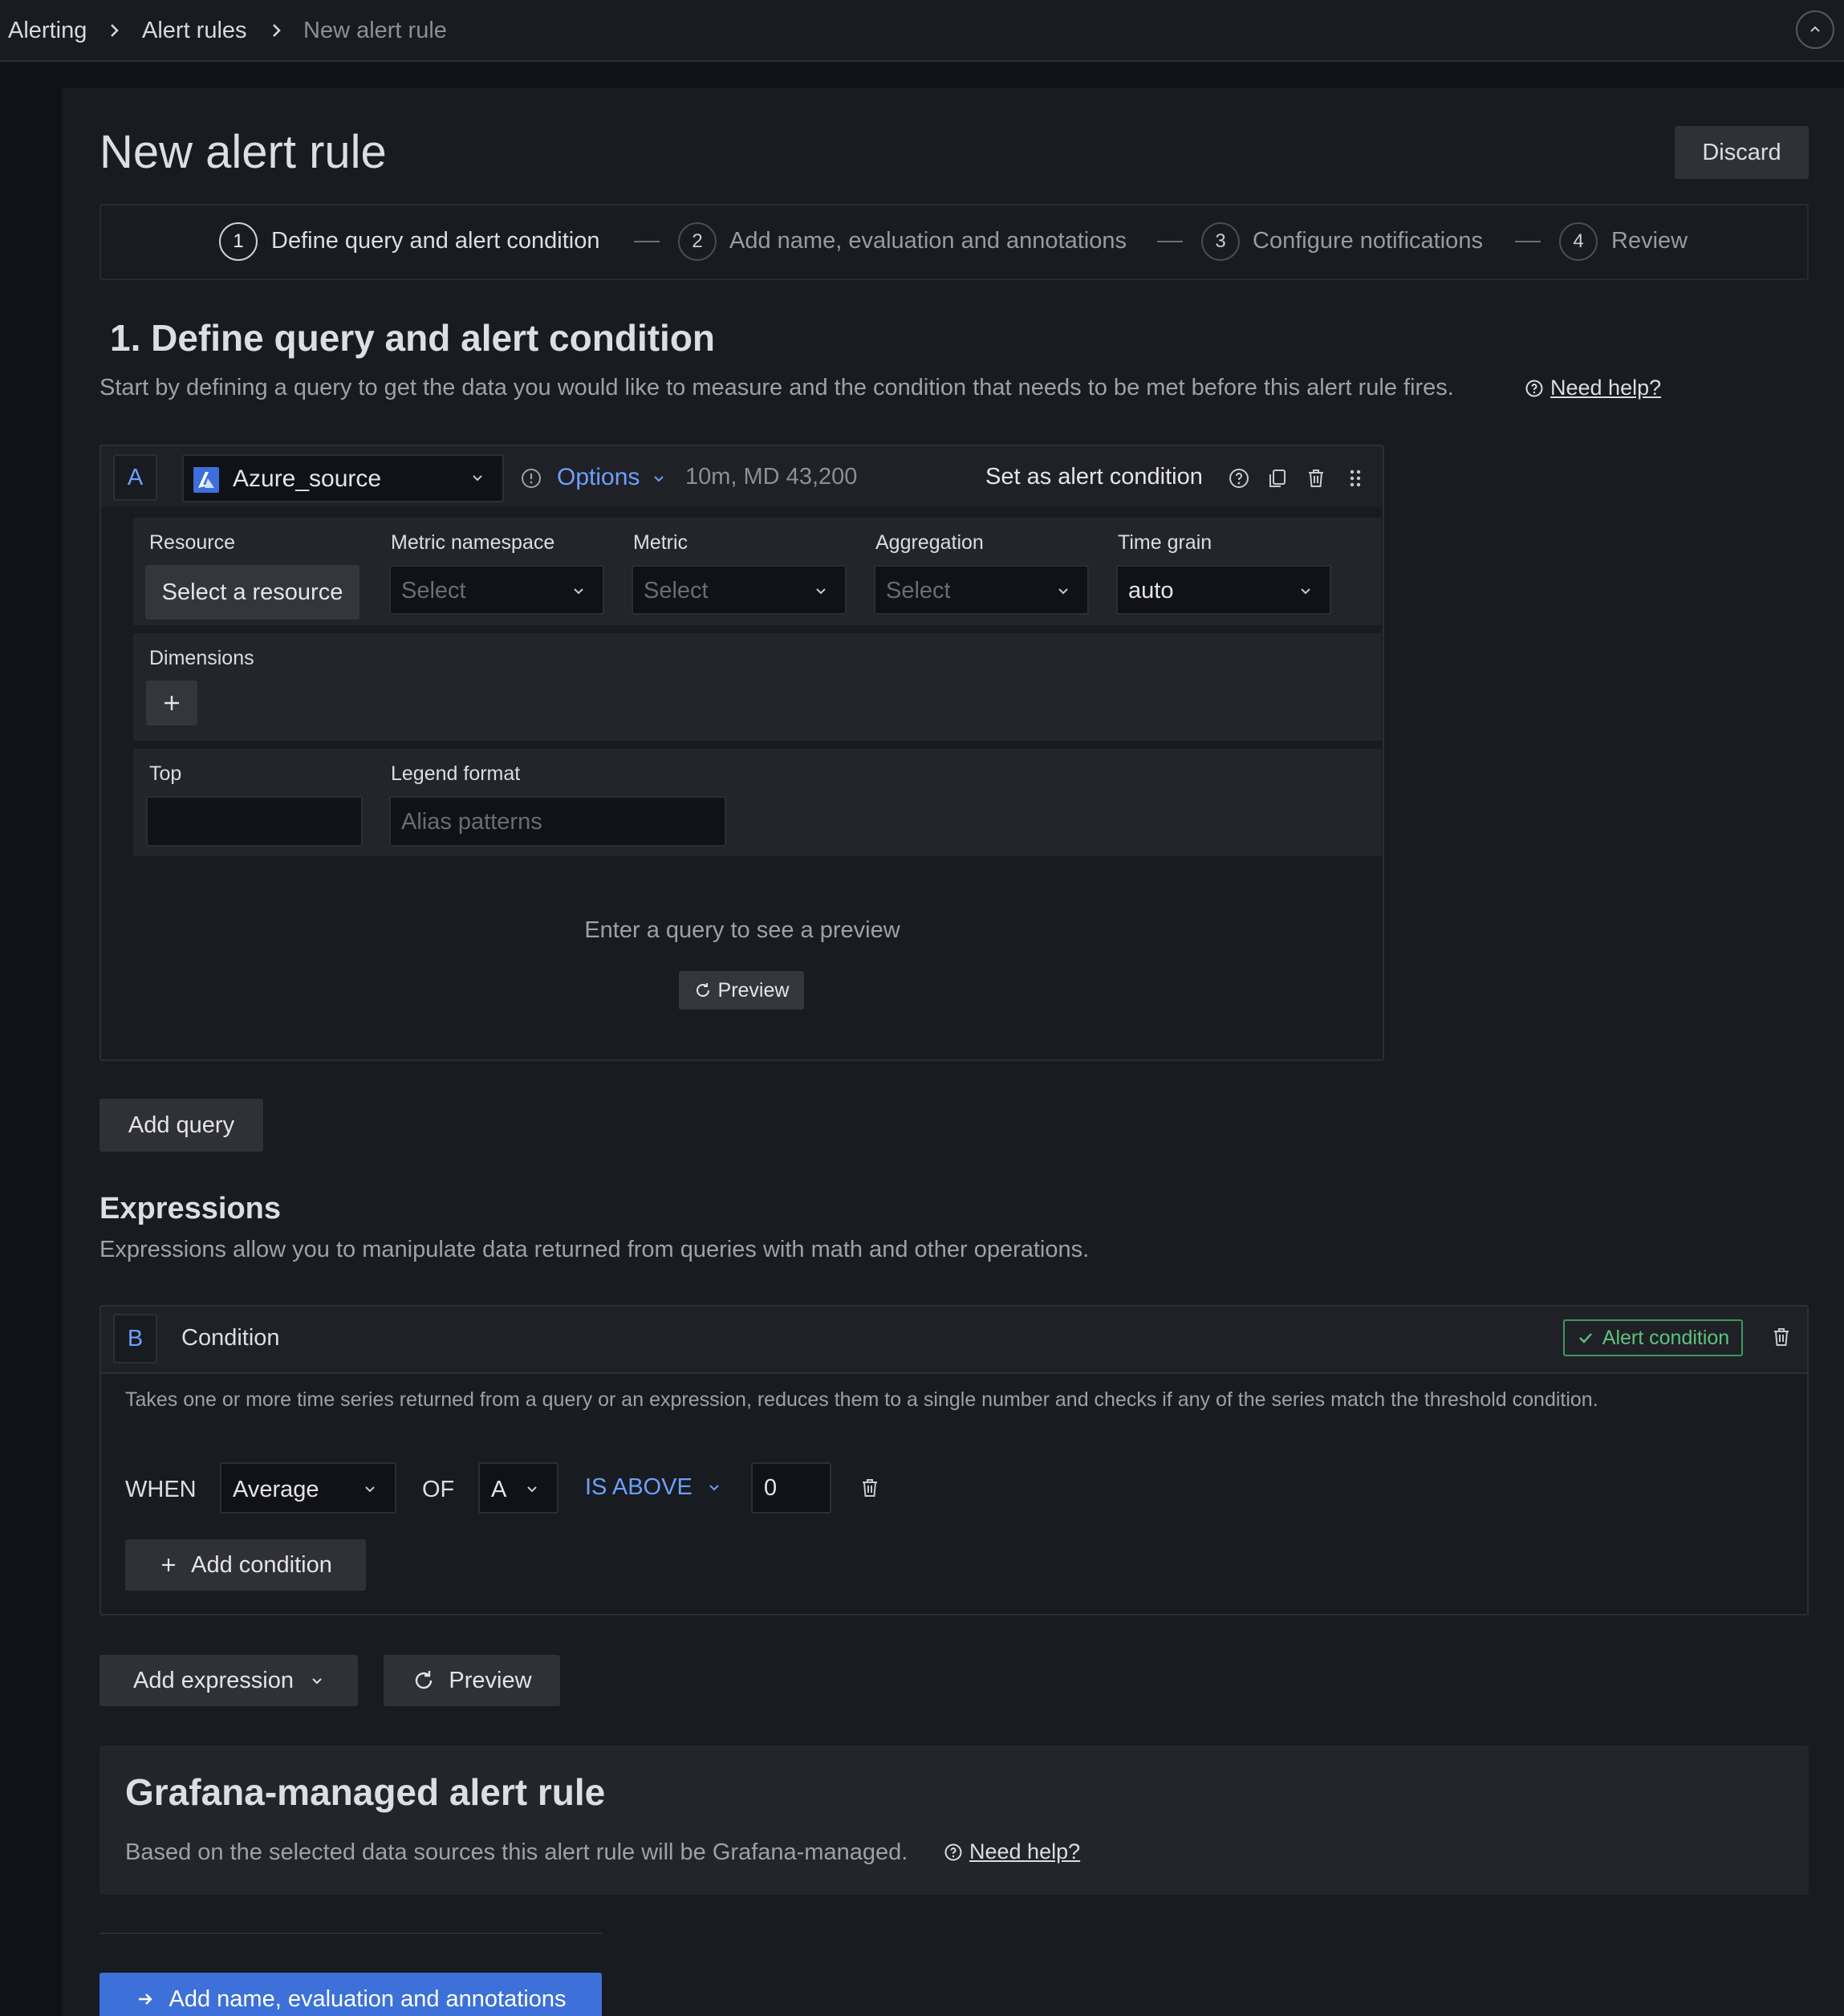  Describe the element at coordinates (206, 480) in the screenshot. I see `azure-logo-icon` at that location.